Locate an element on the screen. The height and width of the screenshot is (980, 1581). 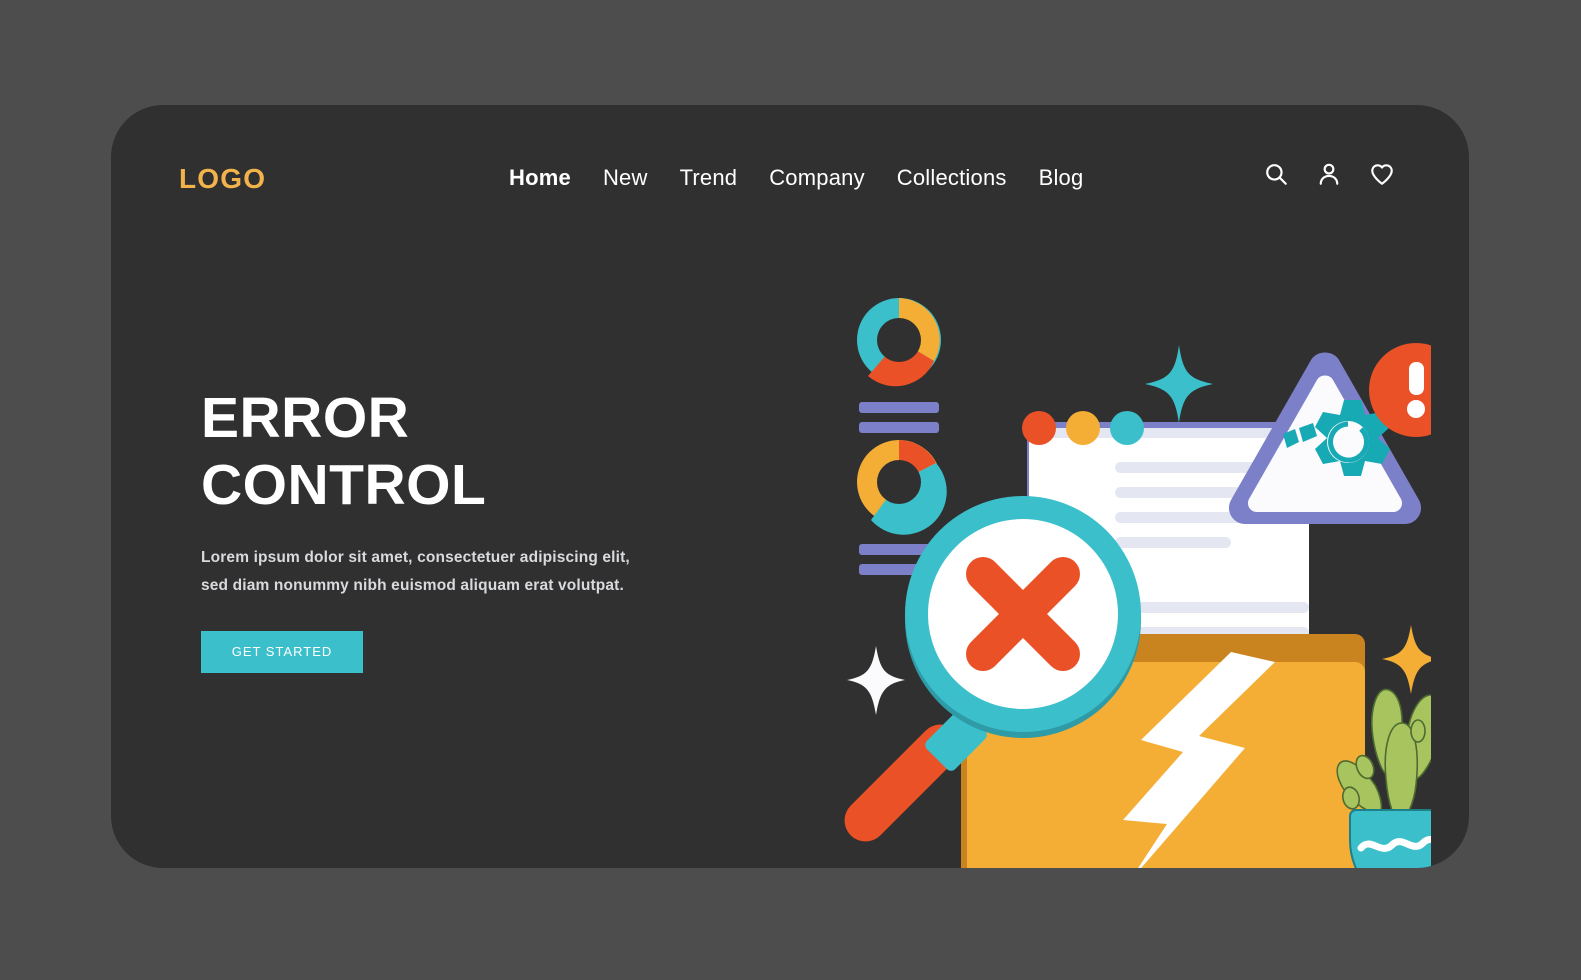
main-navigation: Home New Trend Company Collections Blog is located at coordinates (796, 178).